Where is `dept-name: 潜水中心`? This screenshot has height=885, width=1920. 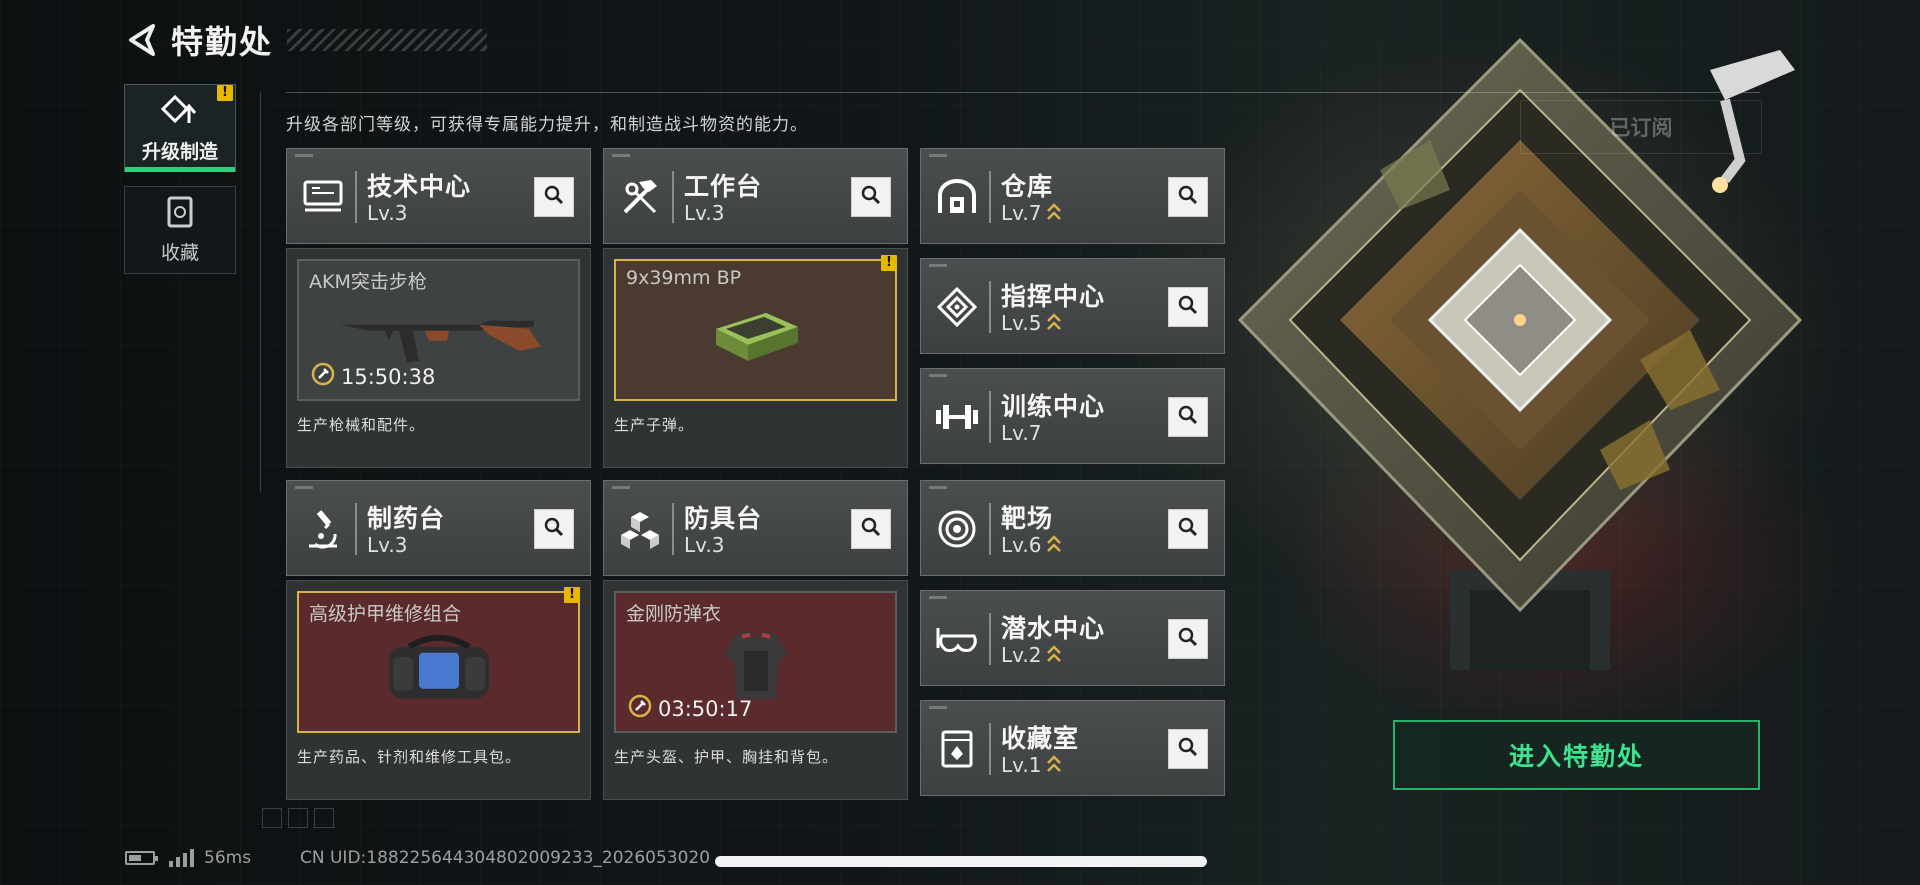
dept-name: 潜水中心 is located at coordinates (1053, 628).